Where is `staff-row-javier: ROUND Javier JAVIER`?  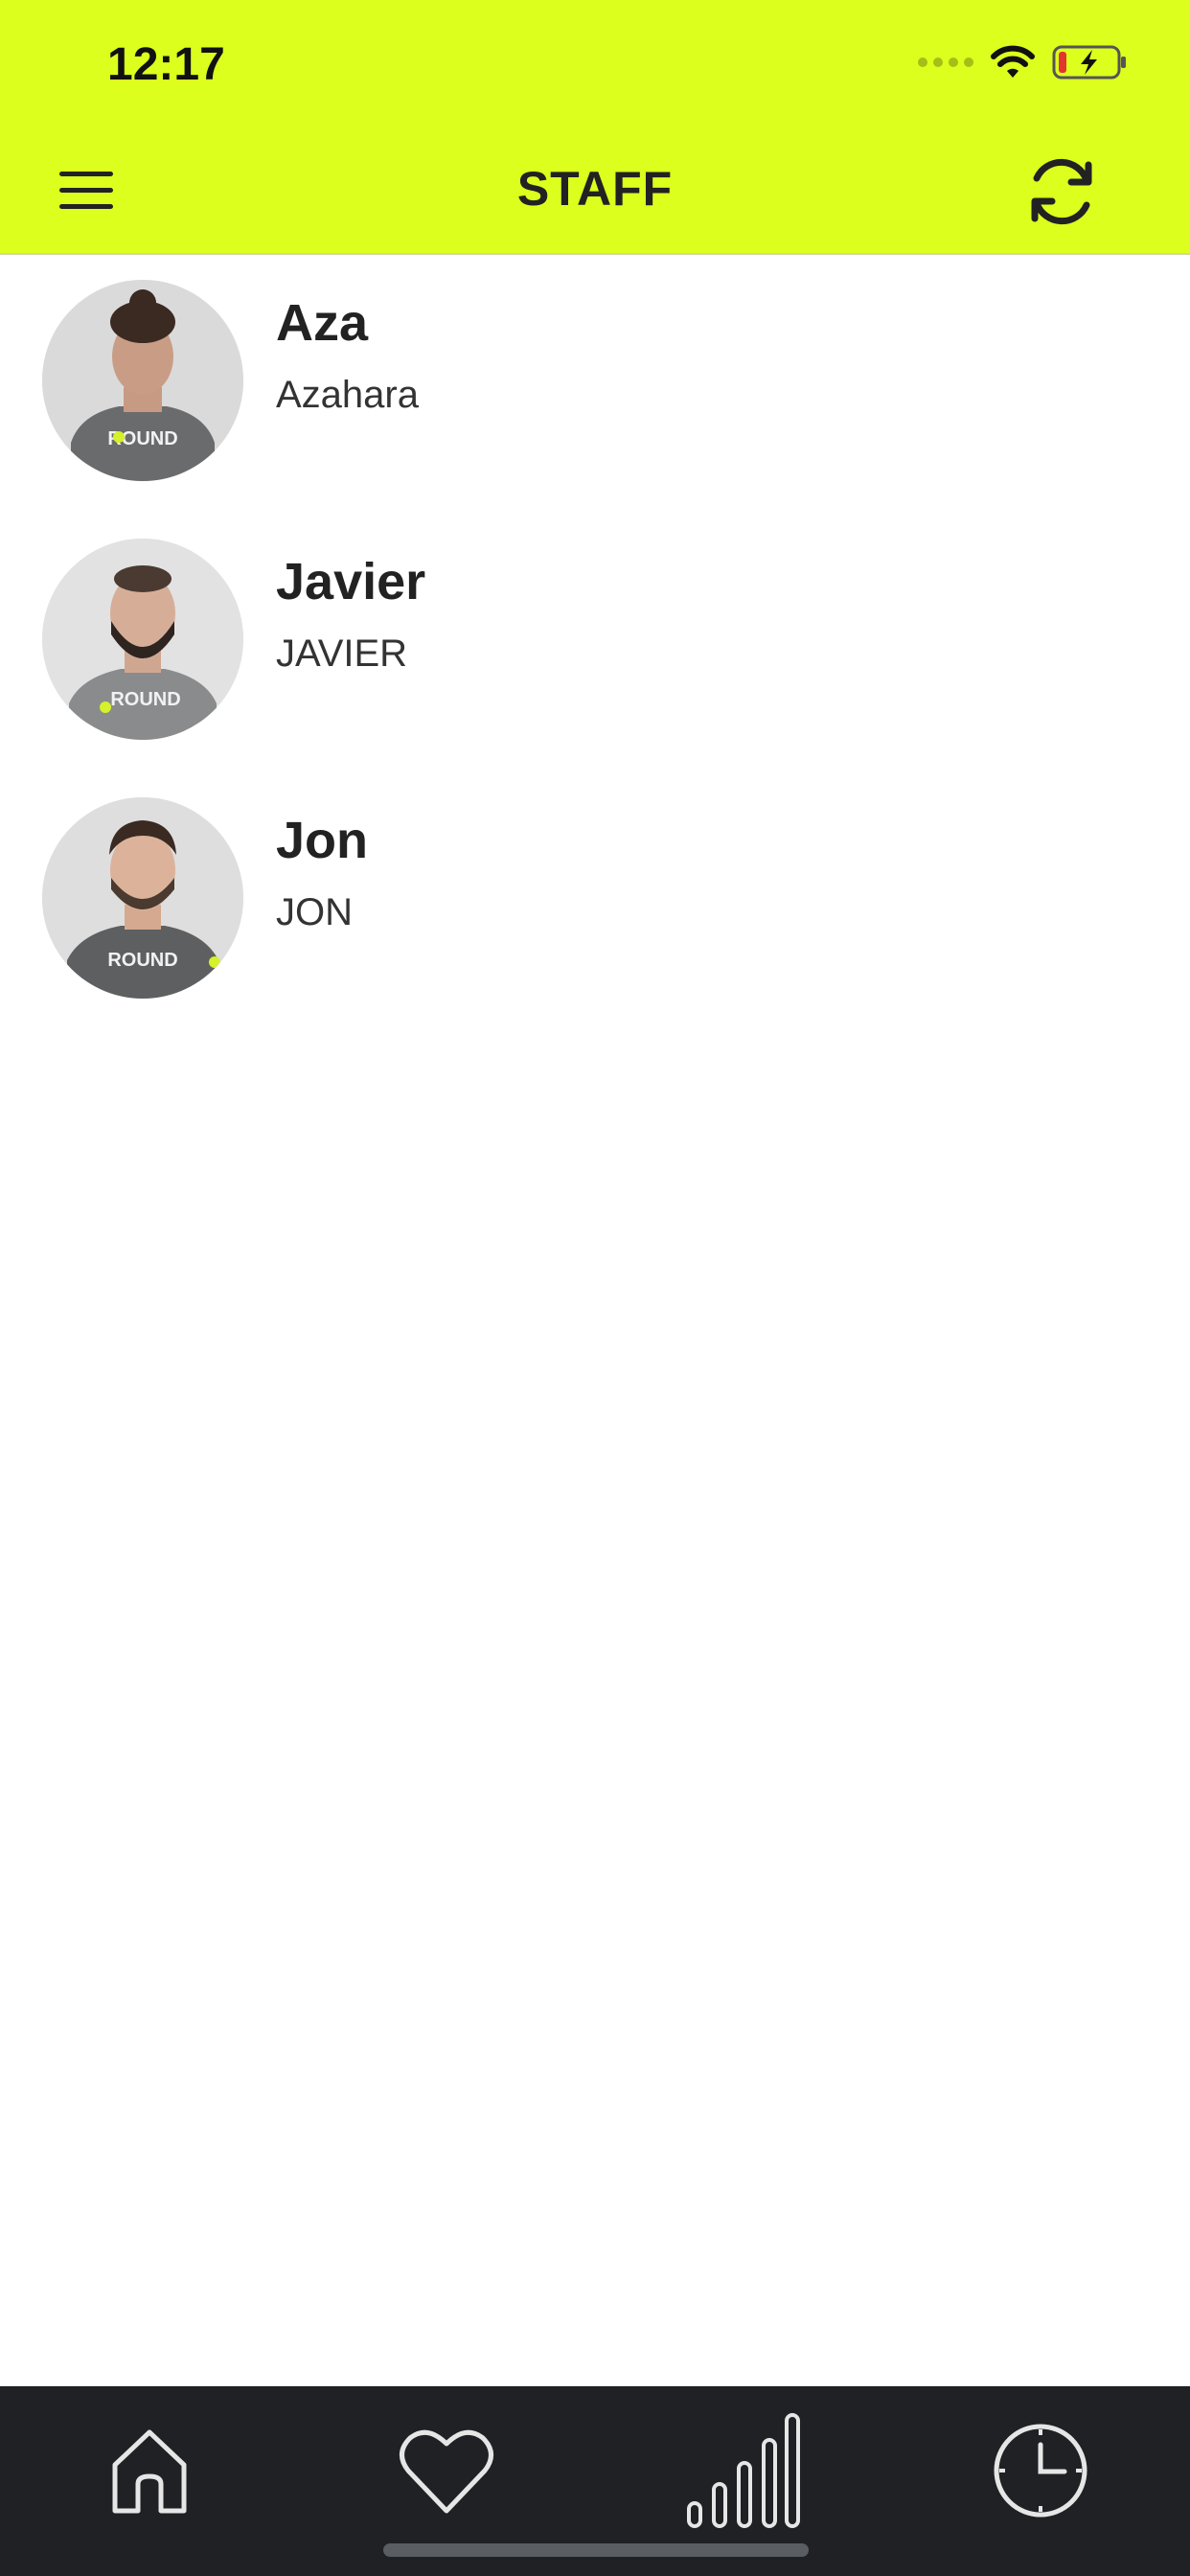 staff-row-javier: ROUND Javier JAVIER is located at coordinates (595, 643).